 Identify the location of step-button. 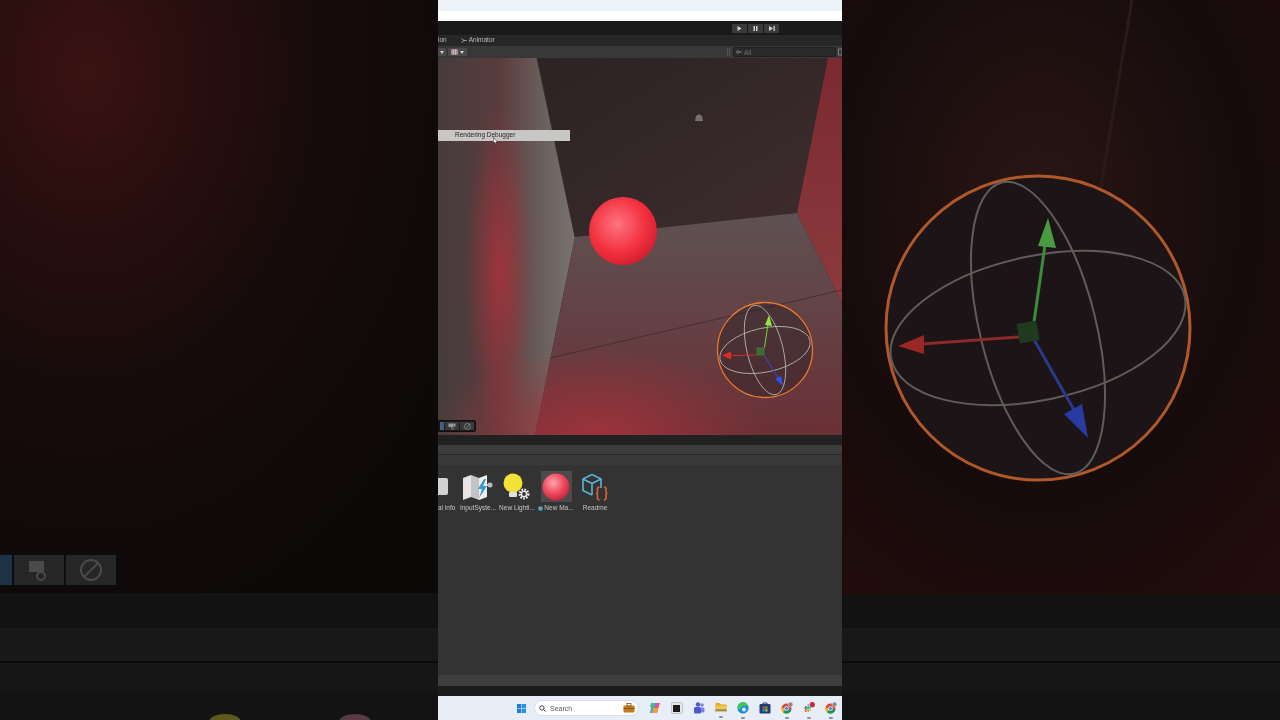
(771, 28).